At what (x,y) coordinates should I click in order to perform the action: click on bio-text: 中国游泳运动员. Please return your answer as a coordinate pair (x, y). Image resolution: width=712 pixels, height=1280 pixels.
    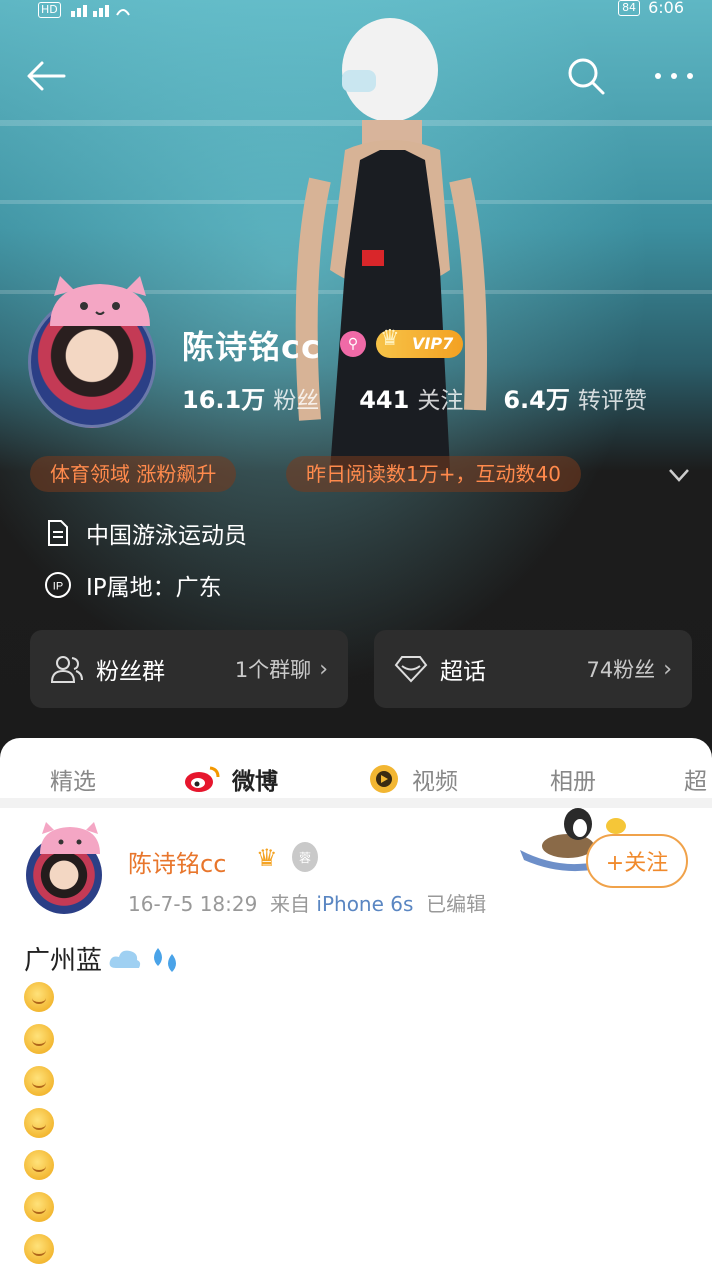
    Looking at the image, I should click on (166, 536).